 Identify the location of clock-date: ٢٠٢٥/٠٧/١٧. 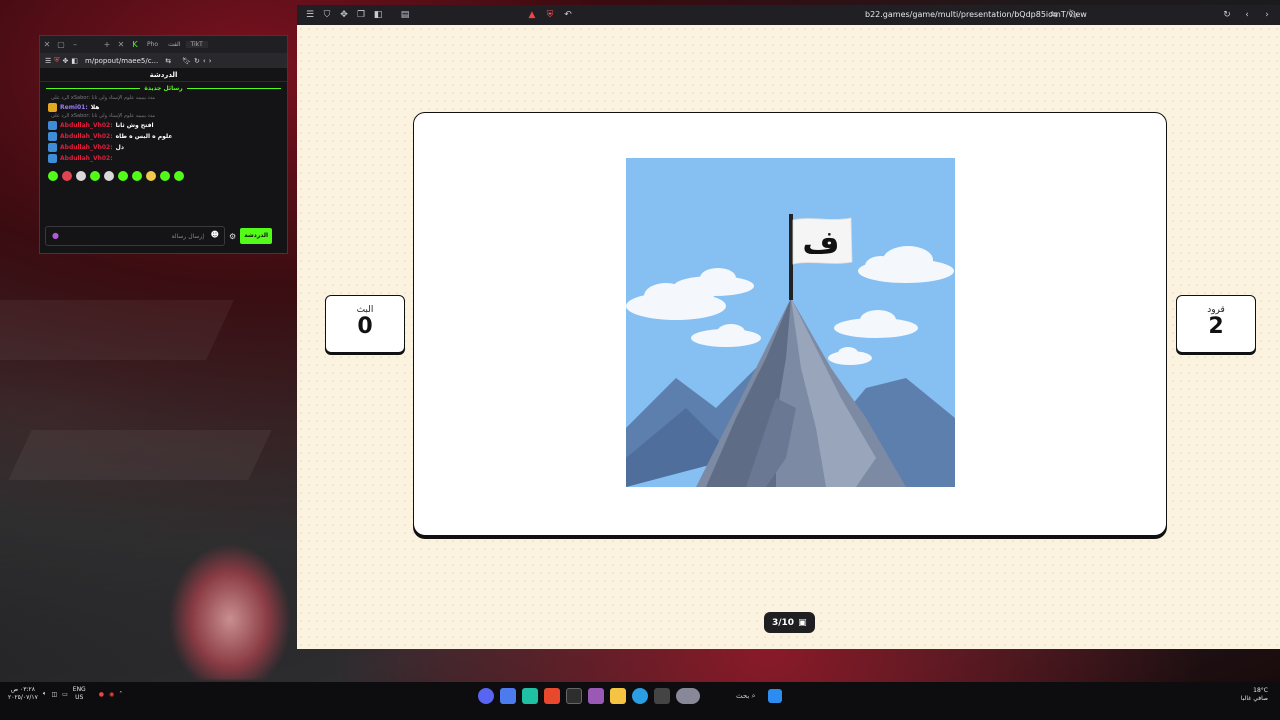
(23, 698).